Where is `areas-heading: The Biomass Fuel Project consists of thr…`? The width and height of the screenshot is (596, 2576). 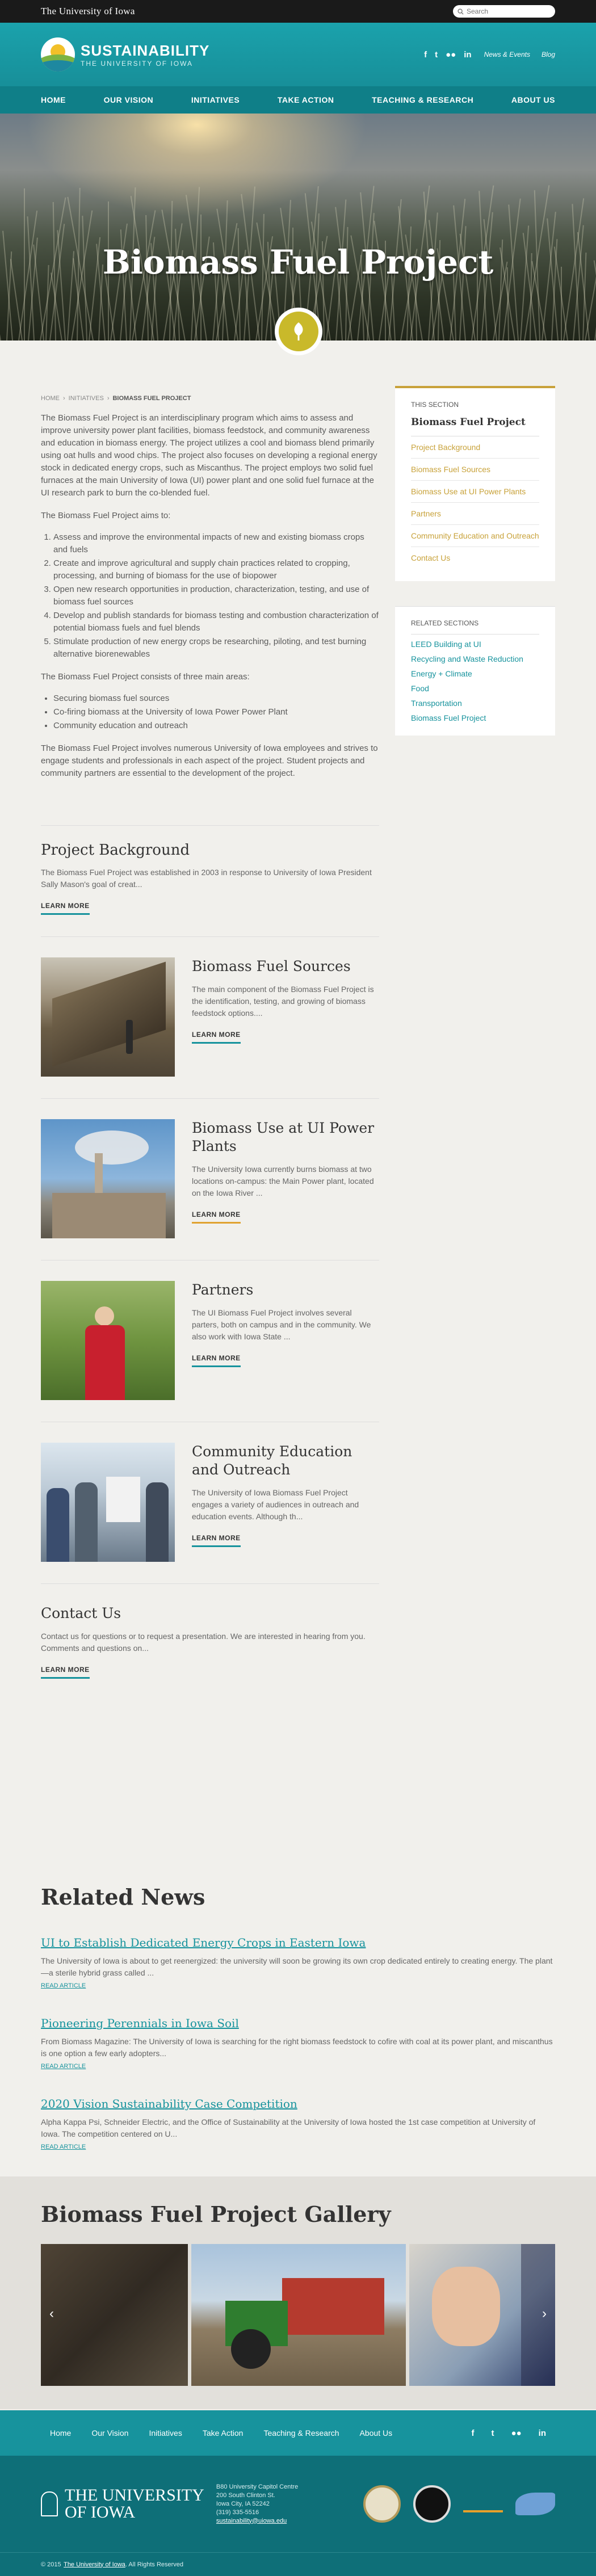
areas-heading: The Biomass Fuel Project consists of thr… is located at coordinates (145, 677).